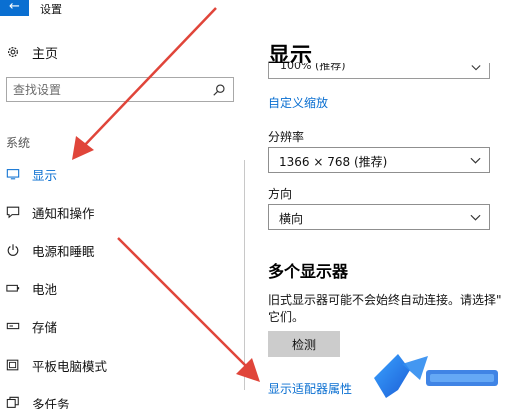 The height and width of the screenshot is (409, 505). What do you see at coordinates (13, 52) in the screenshot?
I see `gear-icon` at bounding box center [13, 52].